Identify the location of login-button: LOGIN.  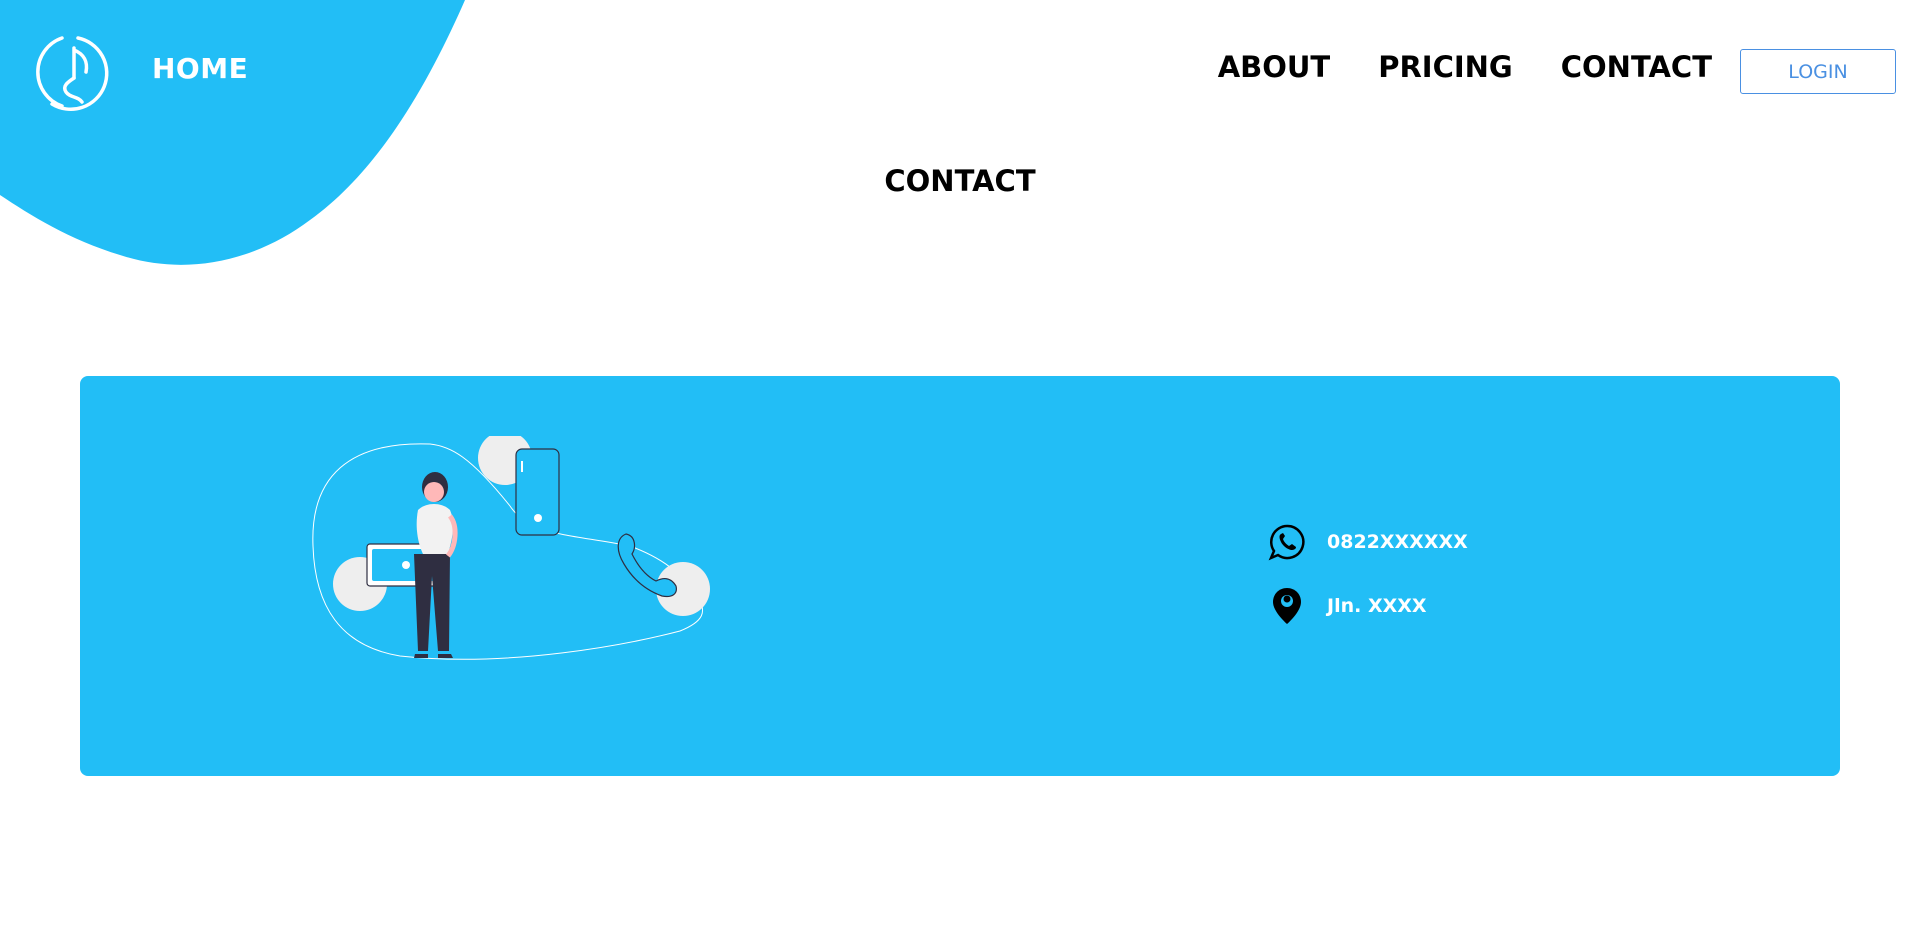
(1818, 71).